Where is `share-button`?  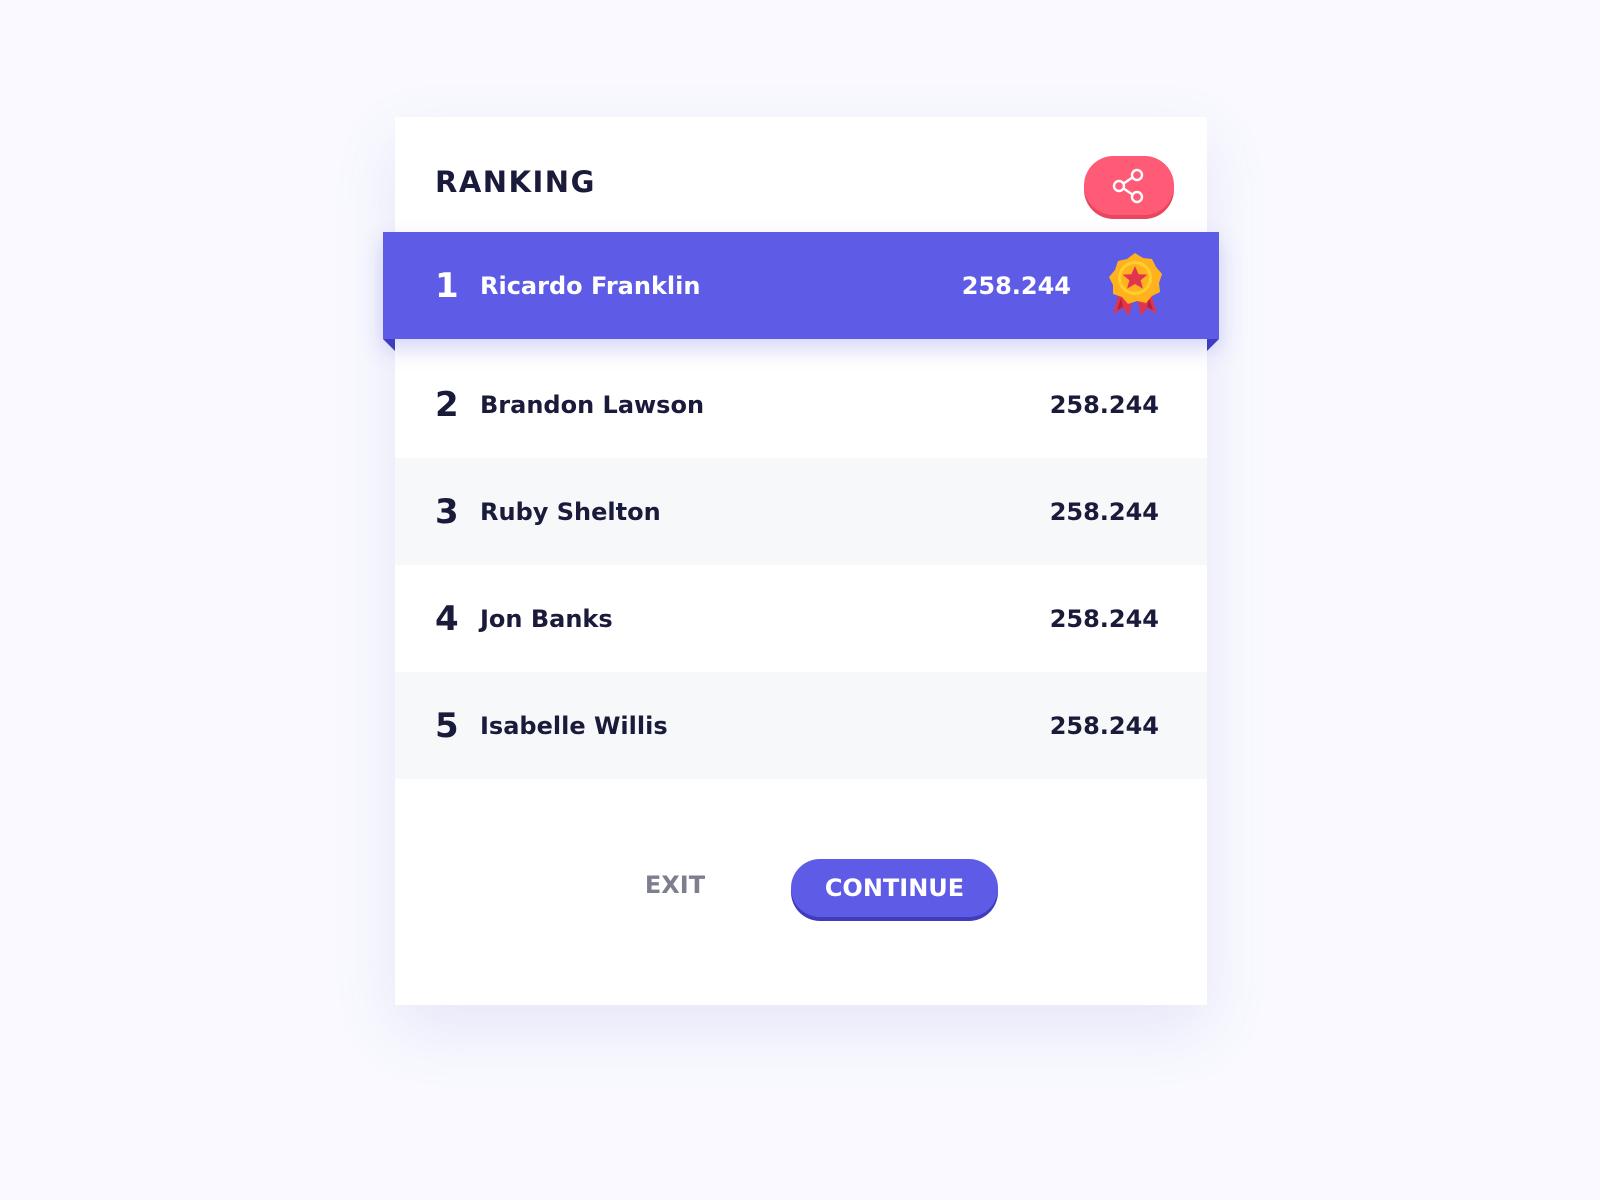
share-button is located at coordinates (1129, 185).